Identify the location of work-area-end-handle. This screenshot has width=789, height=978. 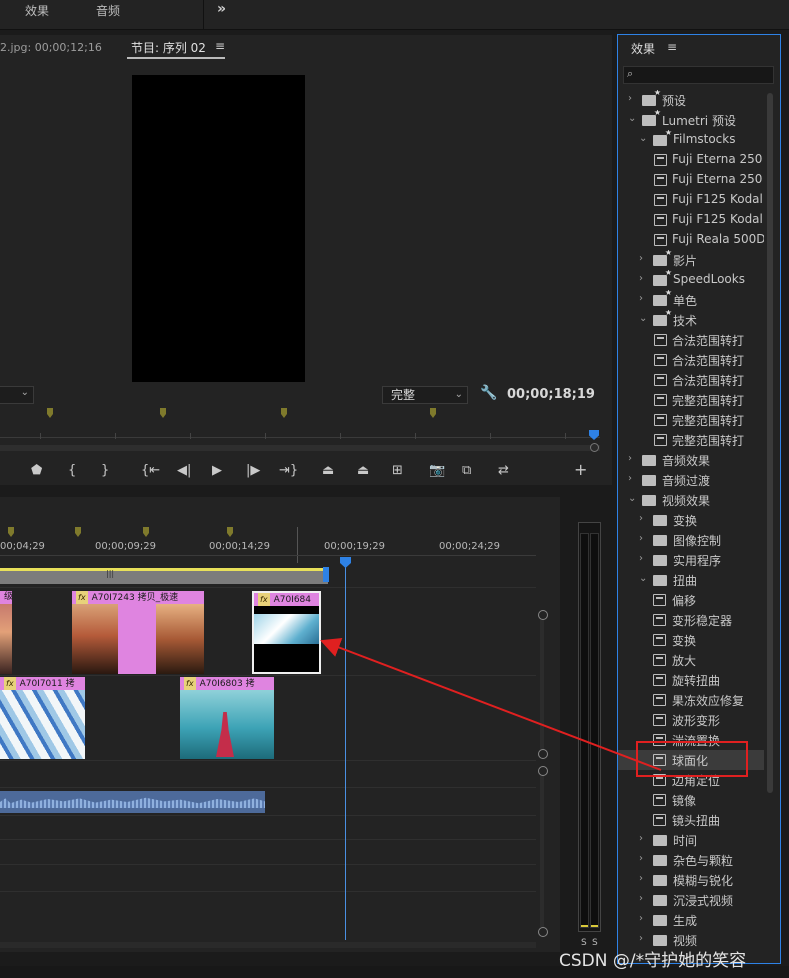
(326, 574).